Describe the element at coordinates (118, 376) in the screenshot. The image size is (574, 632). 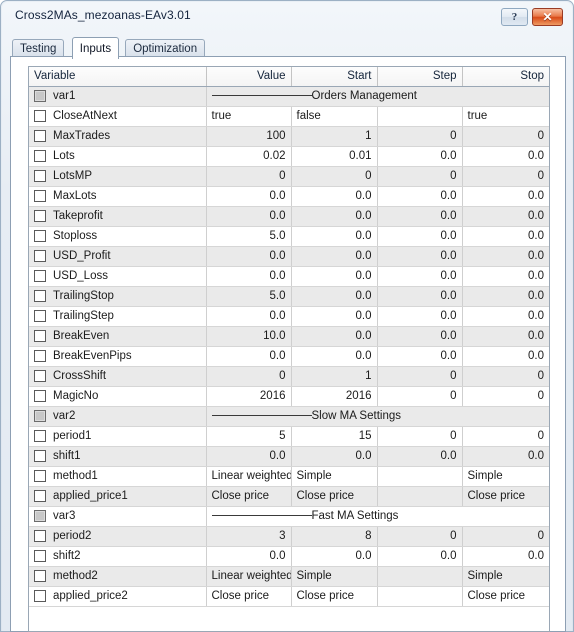
I see `cell-variable: CrossShift` at that location.